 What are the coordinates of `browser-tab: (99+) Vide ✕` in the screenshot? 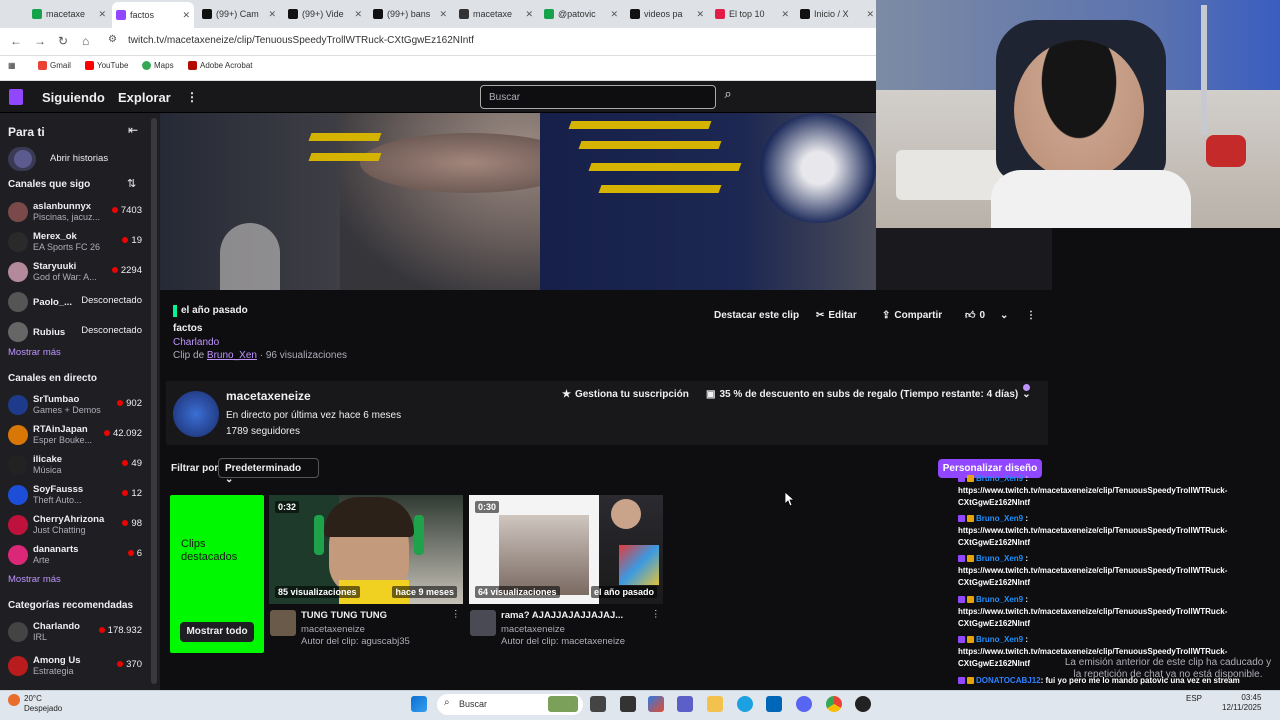 It's located at (325, 14).